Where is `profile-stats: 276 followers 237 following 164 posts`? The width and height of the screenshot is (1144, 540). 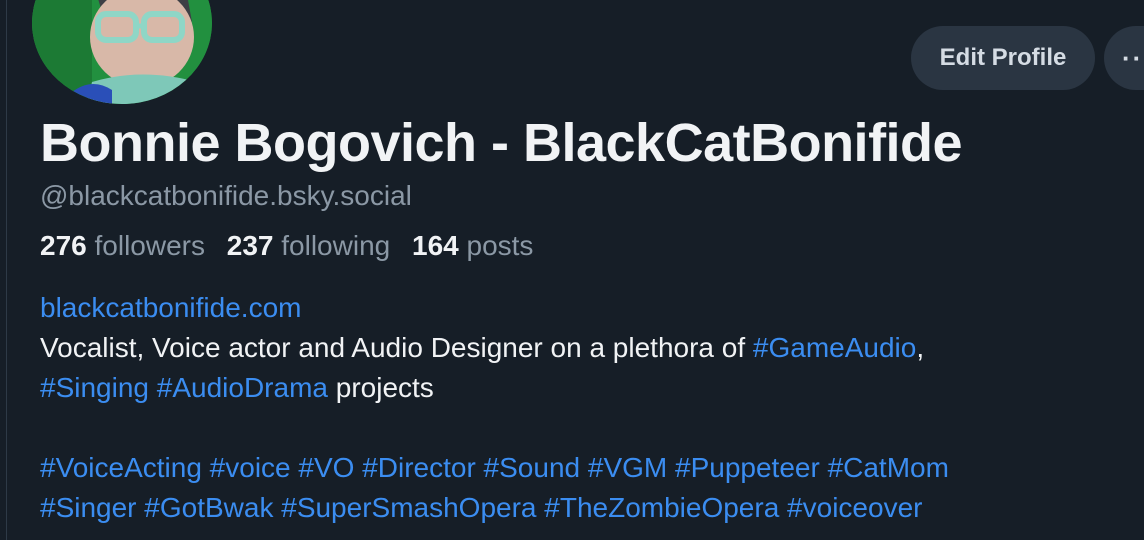
profile-stats: 276 followers 237 following 164 posts is located at coordinates (286, 246).